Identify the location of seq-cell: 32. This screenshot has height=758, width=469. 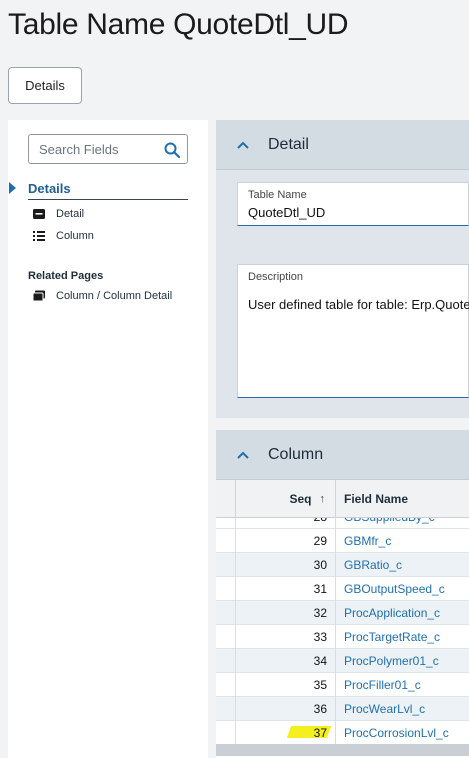
(286, 613).